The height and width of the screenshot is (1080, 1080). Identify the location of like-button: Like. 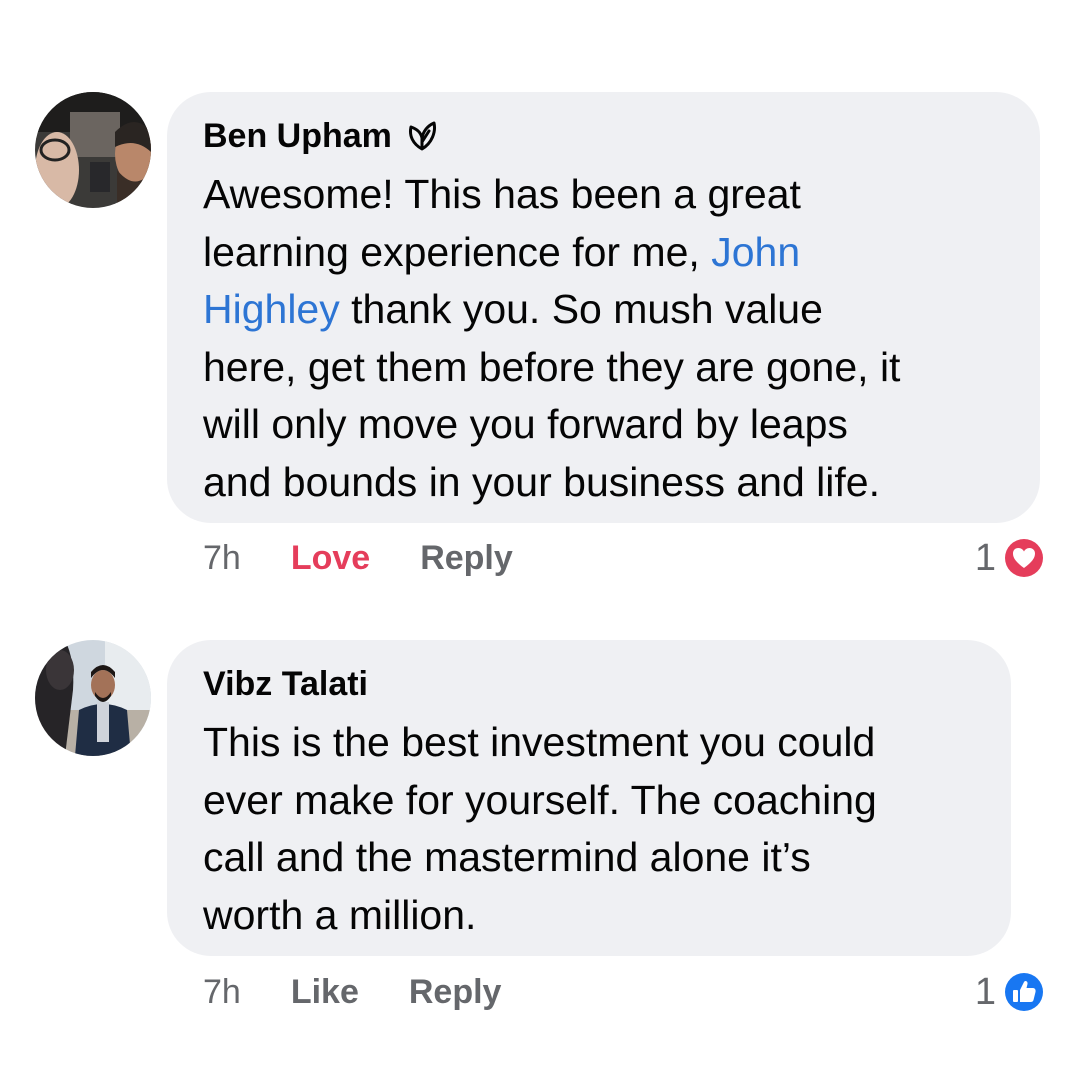
(325, 992).